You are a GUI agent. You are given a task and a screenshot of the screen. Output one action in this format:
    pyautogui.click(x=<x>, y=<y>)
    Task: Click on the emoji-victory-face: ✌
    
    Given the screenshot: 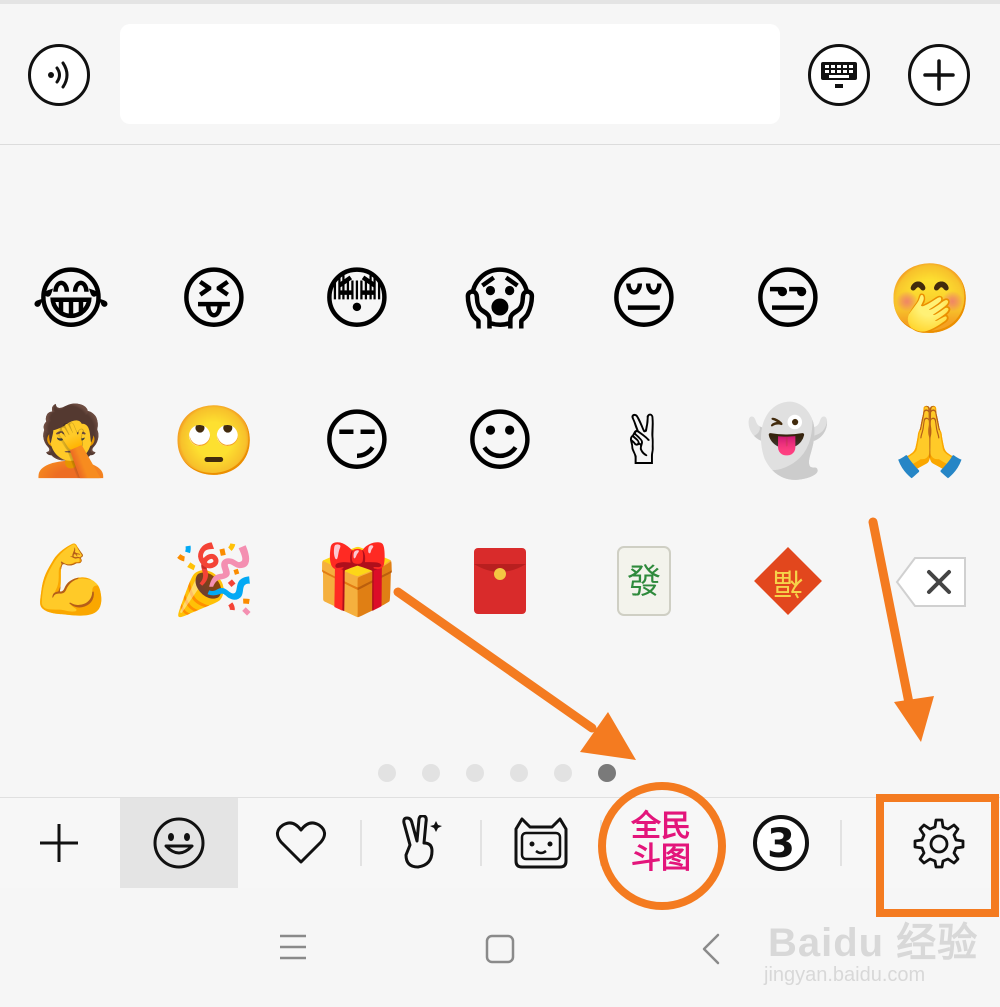 What is the action you would take?
    pyautogui.click(x=644, y=442)
    